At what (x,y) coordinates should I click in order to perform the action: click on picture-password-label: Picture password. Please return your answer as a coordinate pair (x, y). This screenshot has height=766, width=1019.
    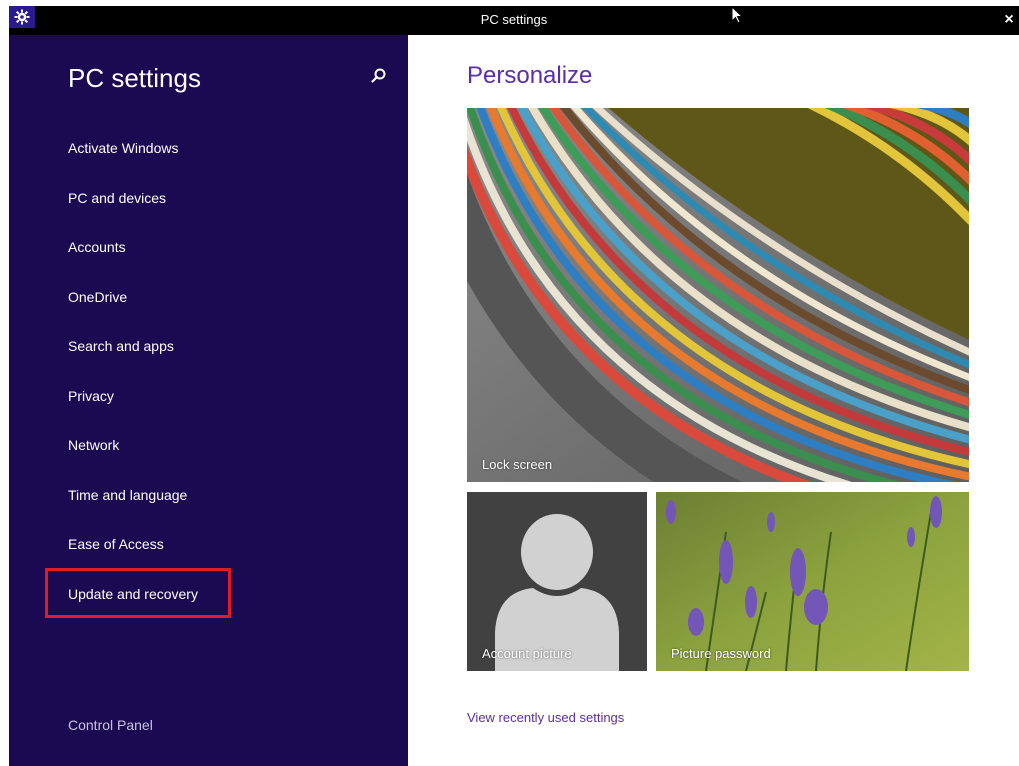
    Looking at the image, I should click on (721, 653).